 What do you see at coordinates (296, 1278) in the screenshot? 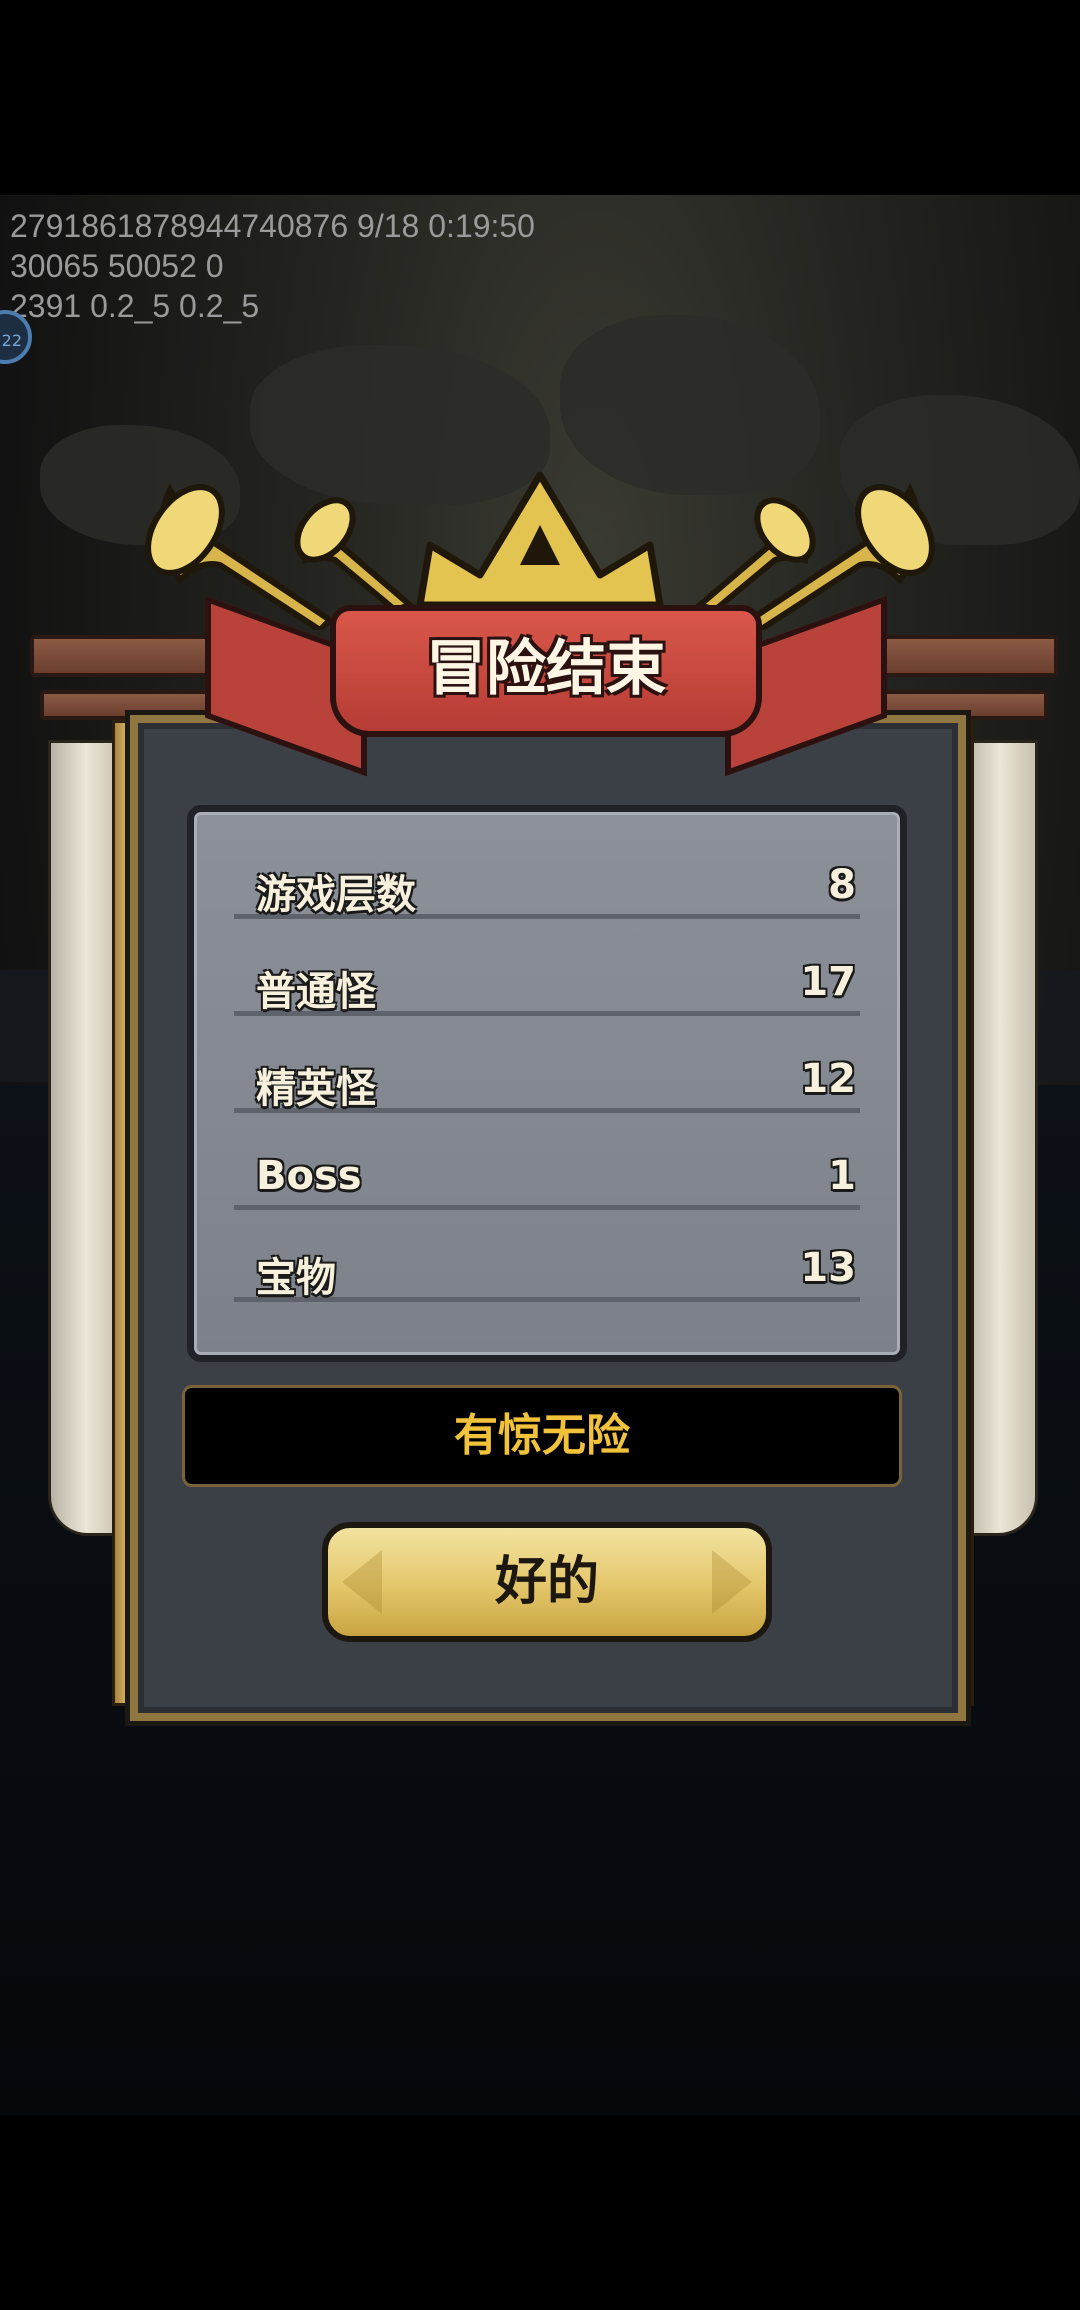
I see `stat-label: 宝物` at bounding box center [296, 1278].